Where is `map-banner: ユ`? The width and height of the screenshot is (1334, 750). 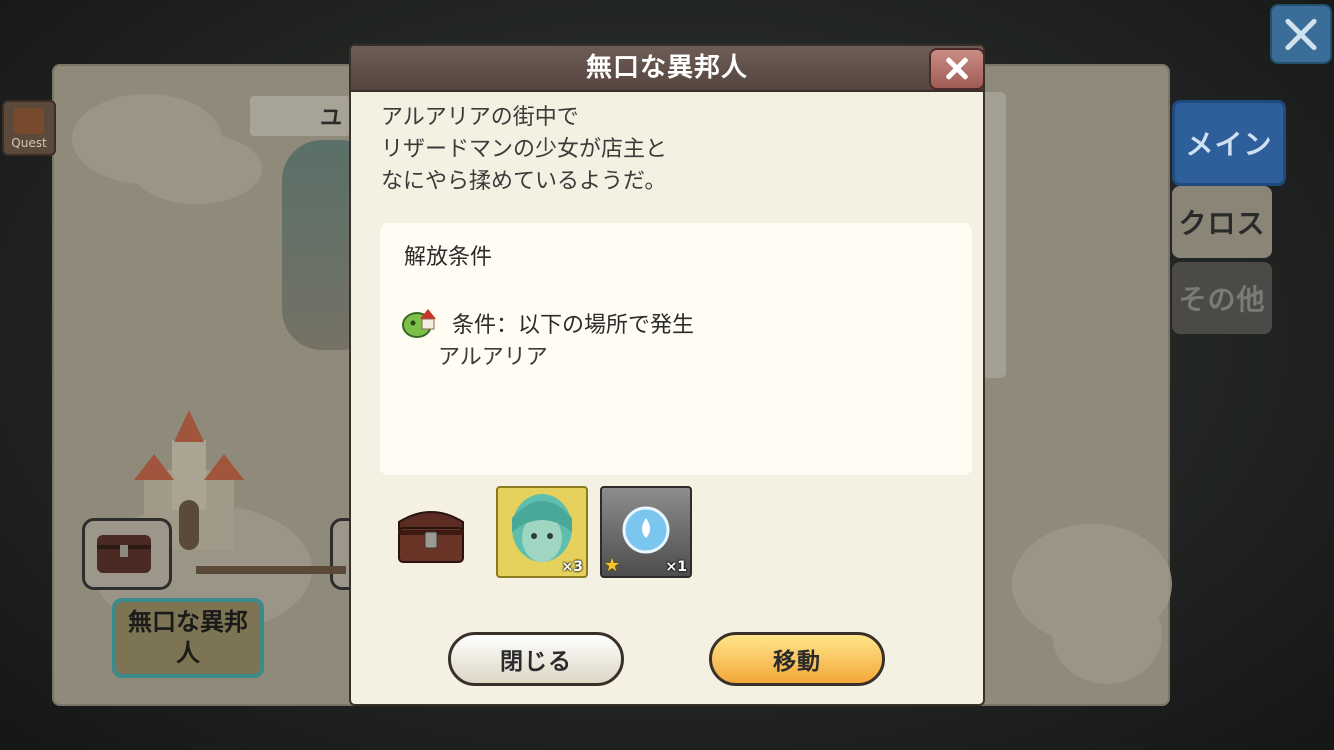 map-banner: ユ is located at coordinates (300, 116).